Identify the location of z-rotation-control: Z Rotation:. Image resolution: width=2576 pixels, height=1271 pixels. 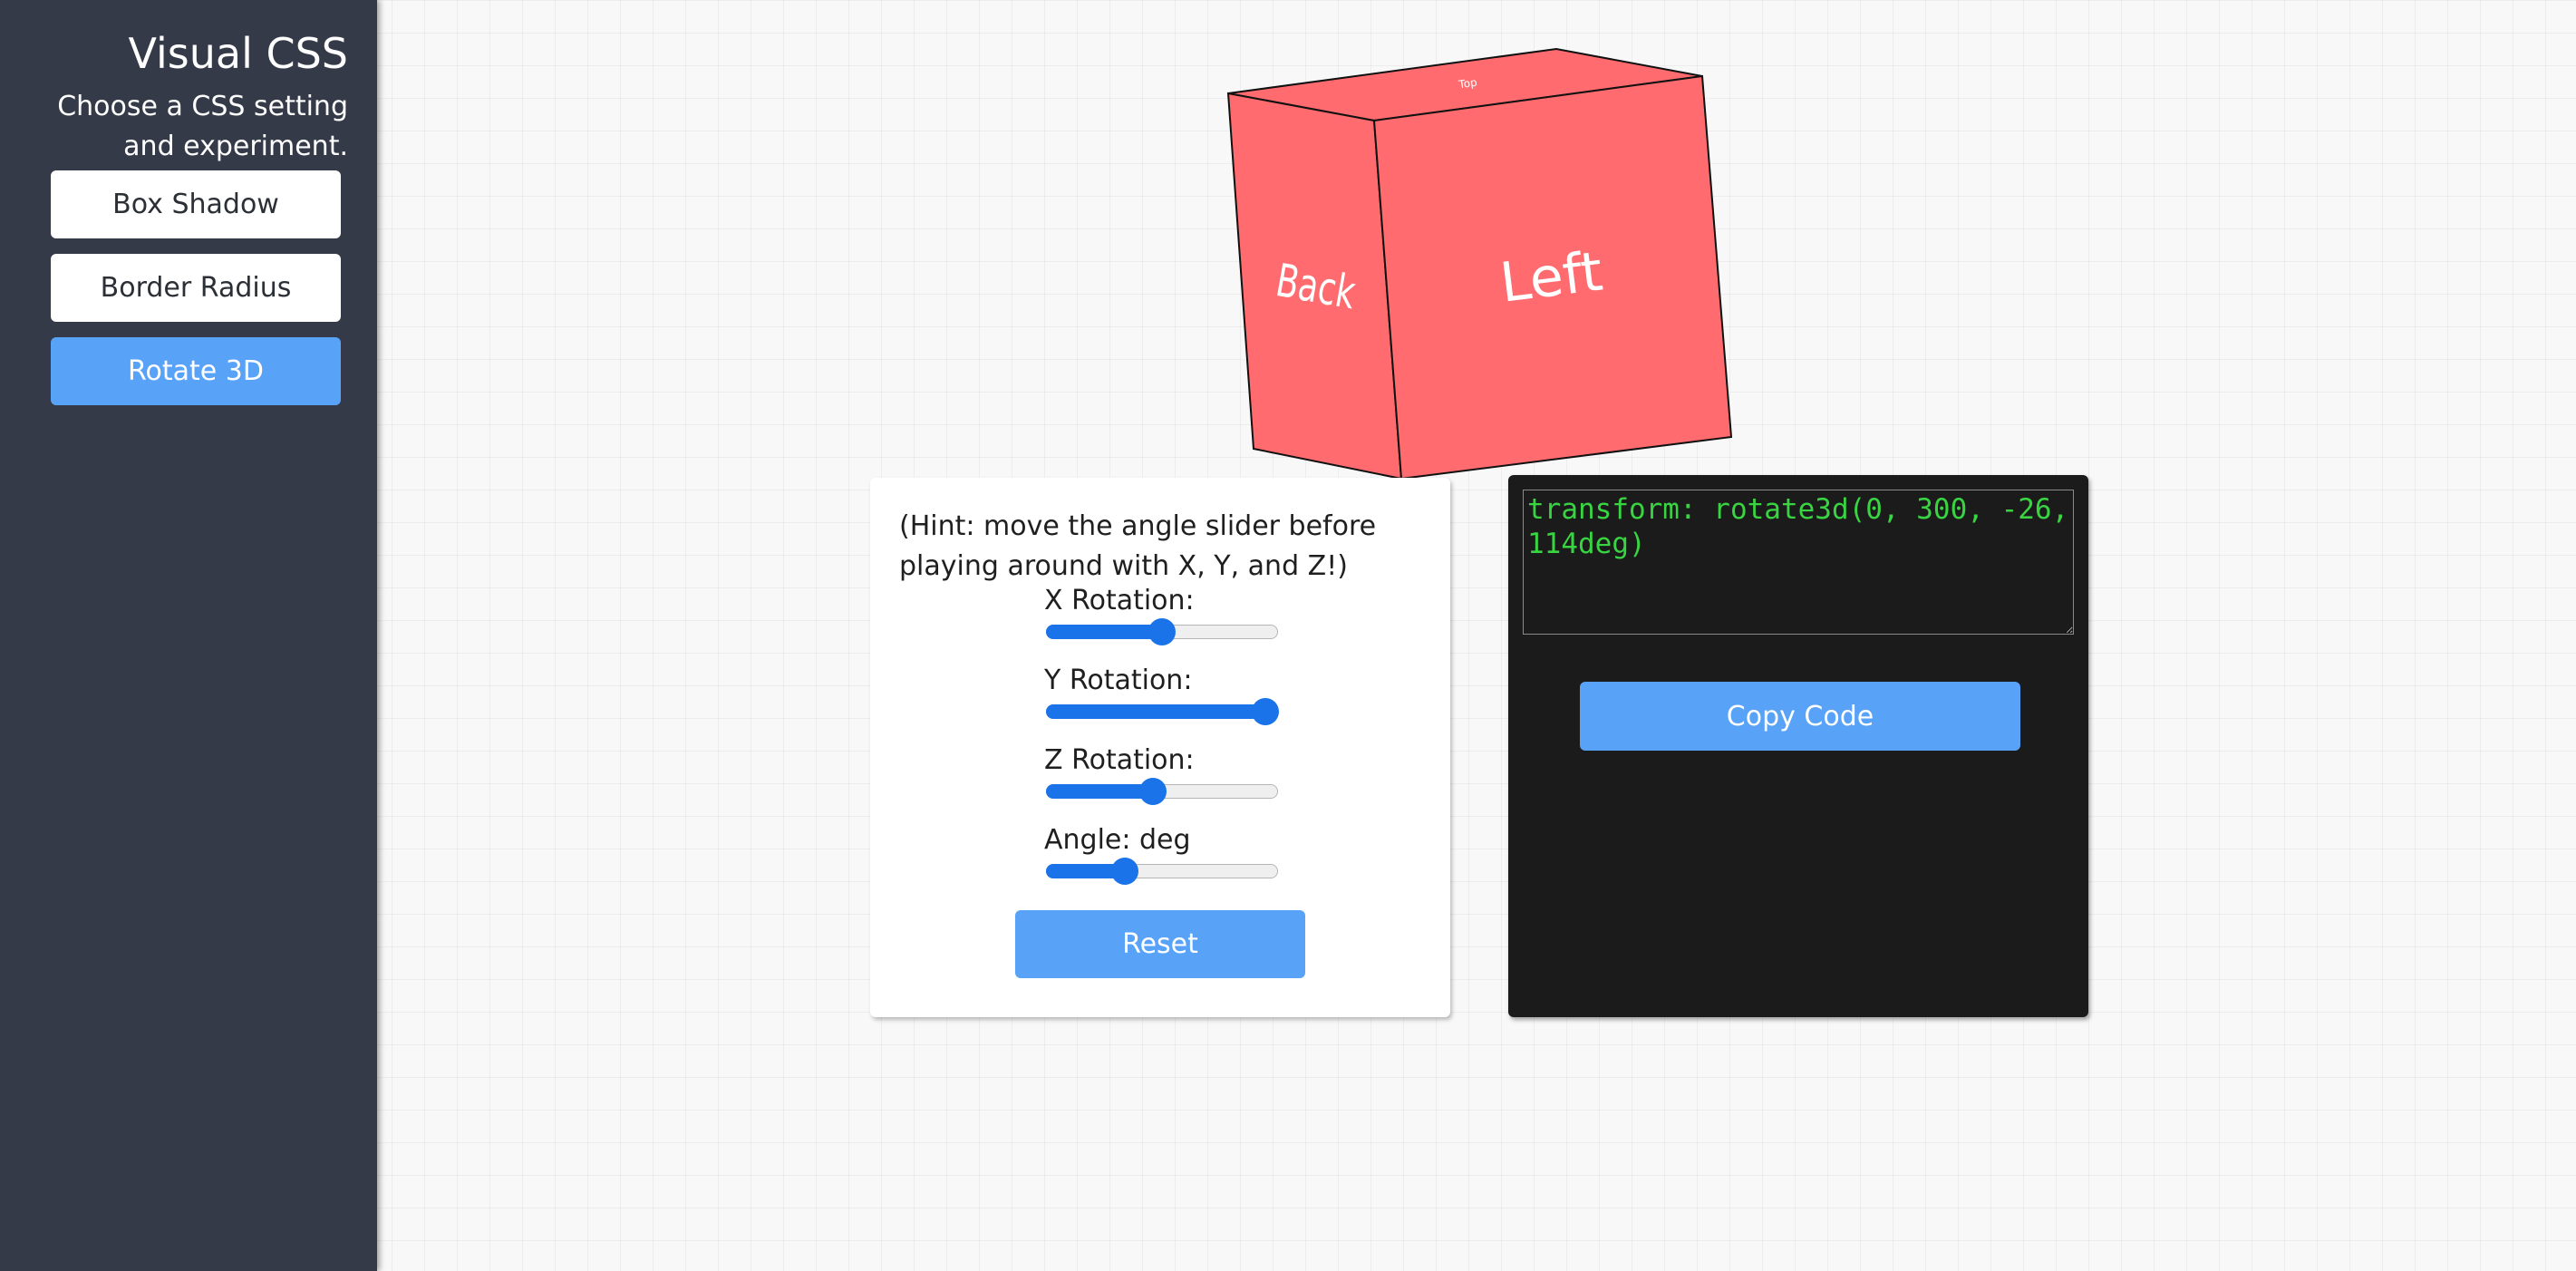
(1162, 774).